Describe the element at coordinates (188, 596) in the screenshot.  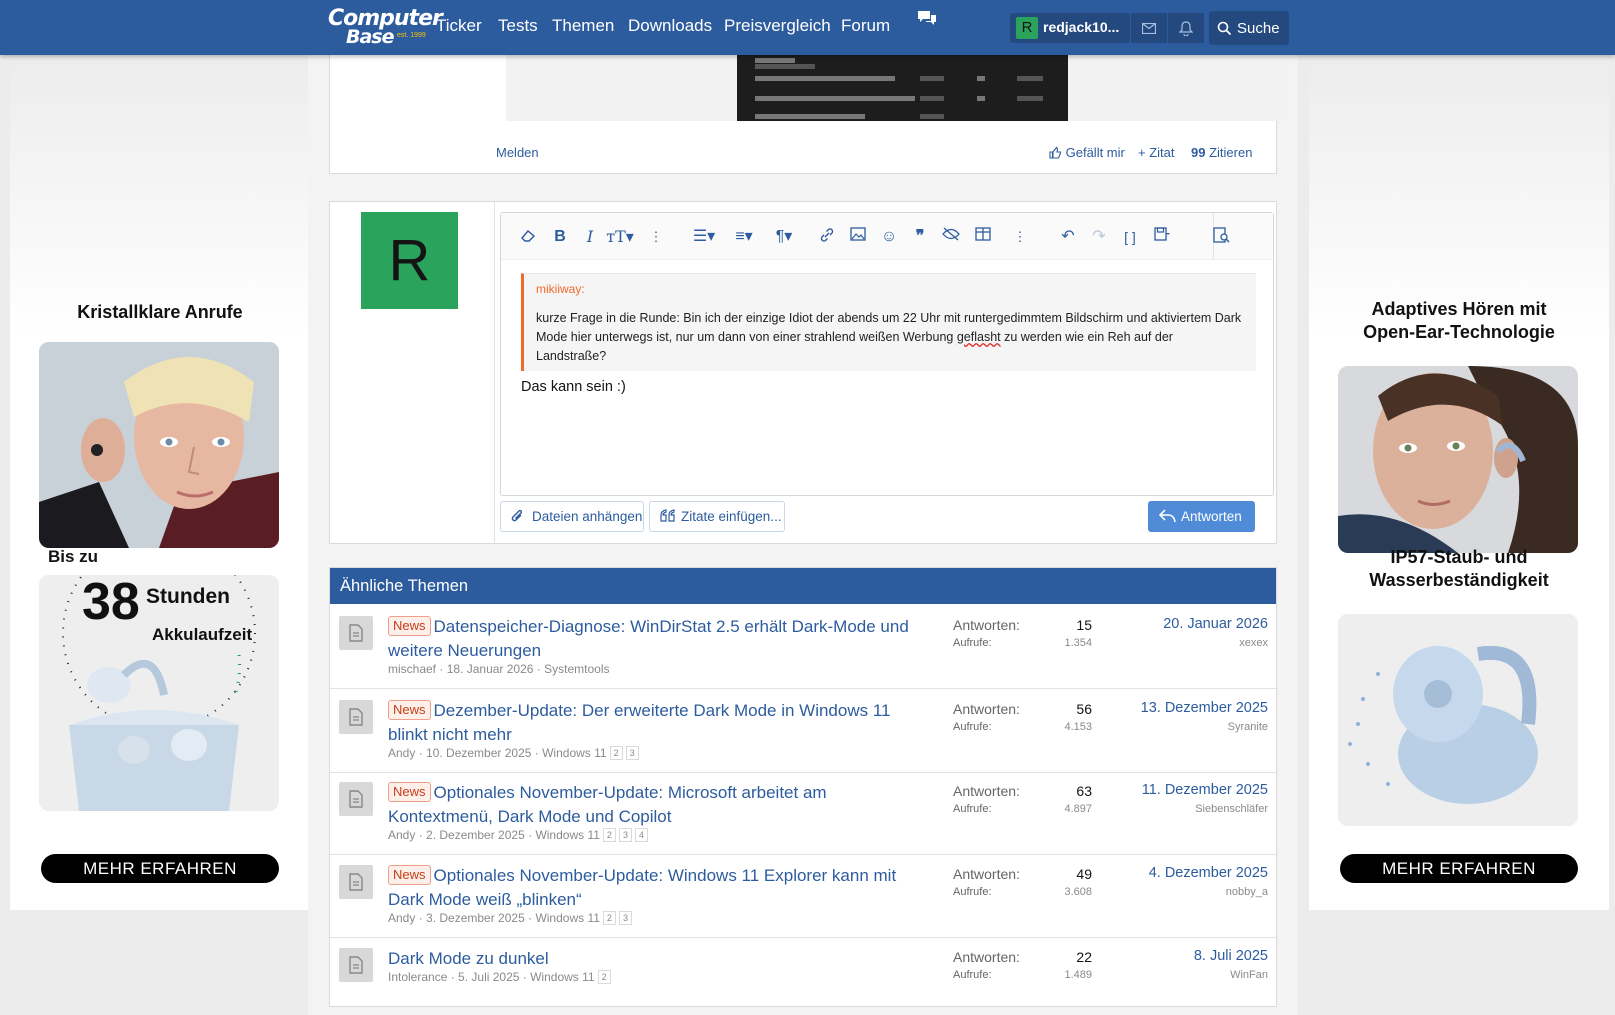
I see `ad-left-promo-unit: Stunden` at that location.